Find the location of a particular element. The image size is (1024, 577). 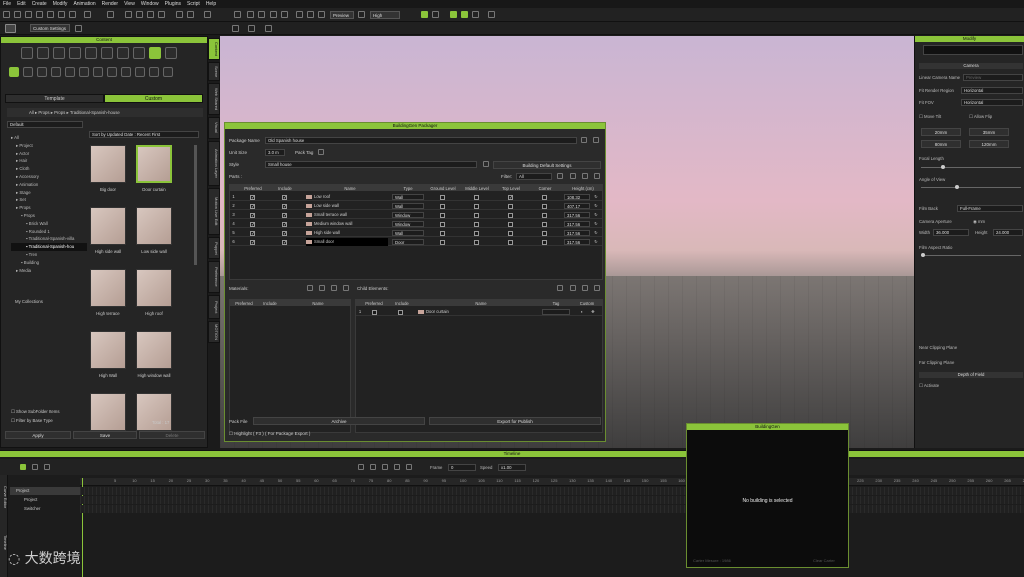

loop-icon is located at coordinates (409, 467).